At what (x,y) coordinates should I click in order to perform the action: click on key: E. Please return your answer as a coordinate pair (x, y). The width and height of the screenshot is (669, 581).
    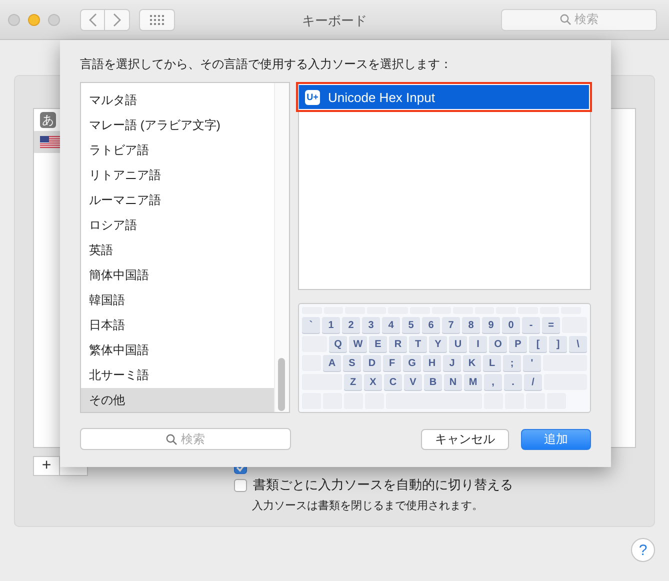
    Looking at the image, I should click on (378, 344).